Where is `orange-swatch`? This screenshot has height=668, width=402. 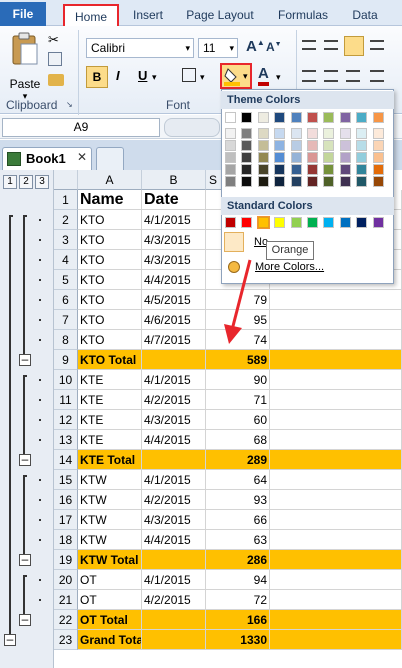 orange-swatch is located at coordinates (263, 222).